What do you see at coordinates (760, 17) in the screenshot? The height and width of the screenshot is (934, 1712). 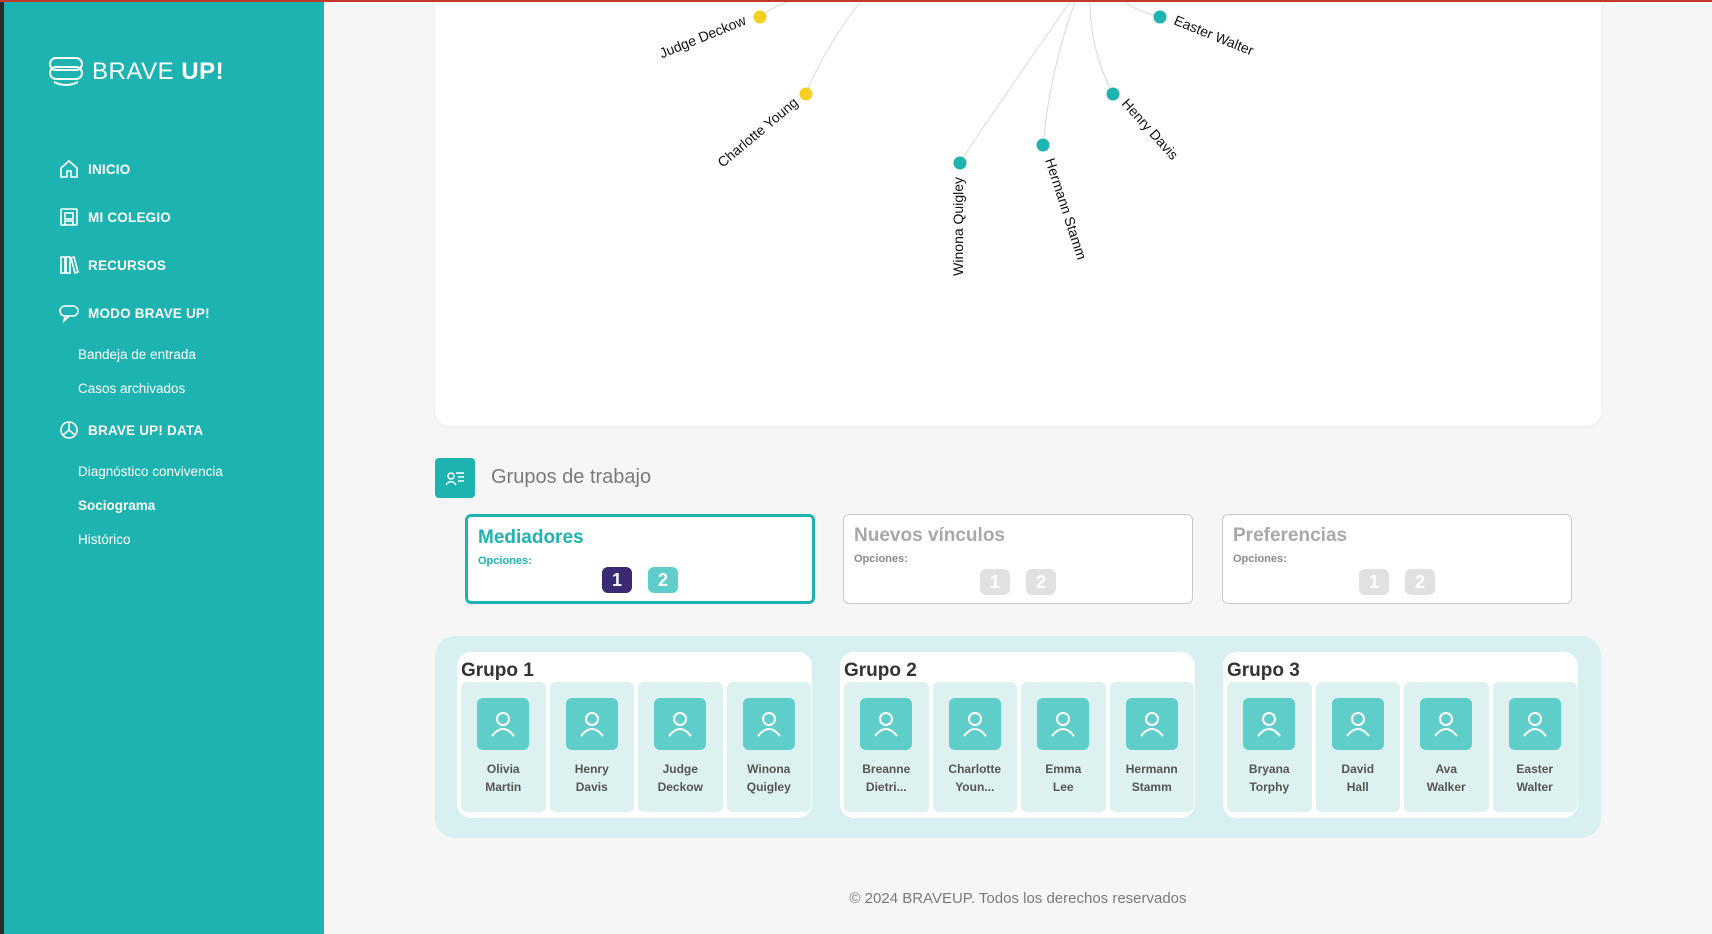 I see `node-judge-deckow` at bounding box center [760, 17].